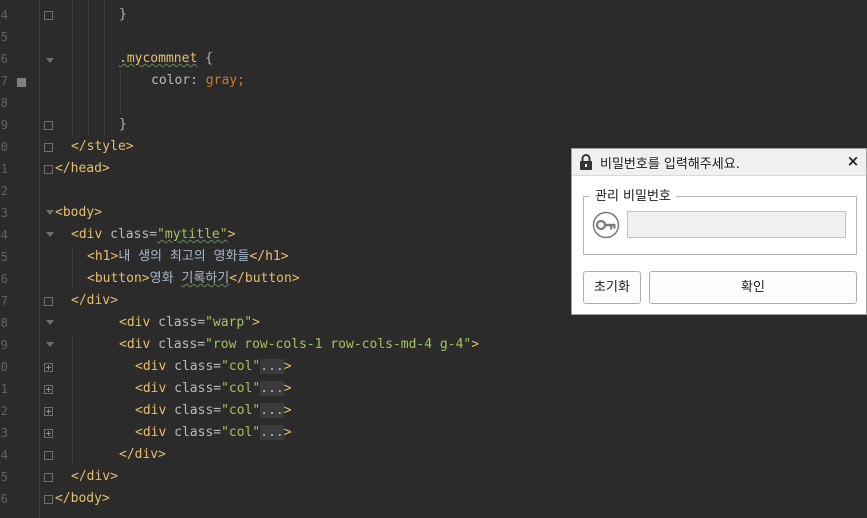 This screenshot has height=518, width=867. I want to click on code-line: .mycommnet {, so click(166, 58).